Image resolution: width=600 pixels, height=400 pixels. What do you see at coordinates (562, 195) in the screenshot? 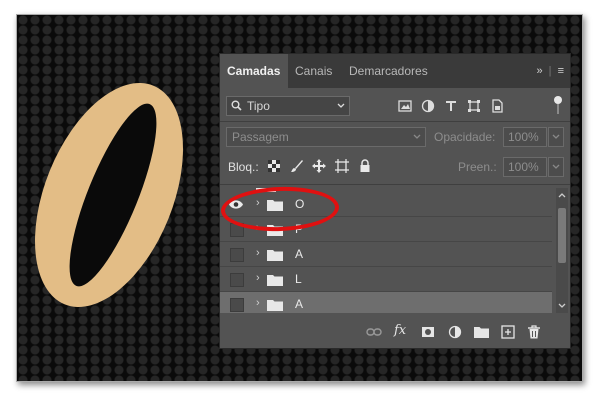
I see `scroll-up-icon` at bounding box center [562, 195].